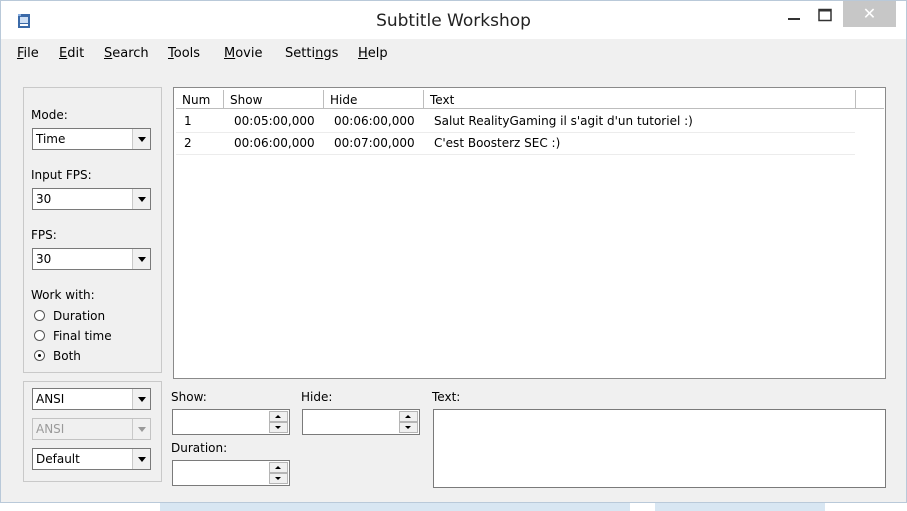 Image resolution: width=907 pixels, height=511 pixels. I want to click on column-header-num: Num, so click(200, 99).